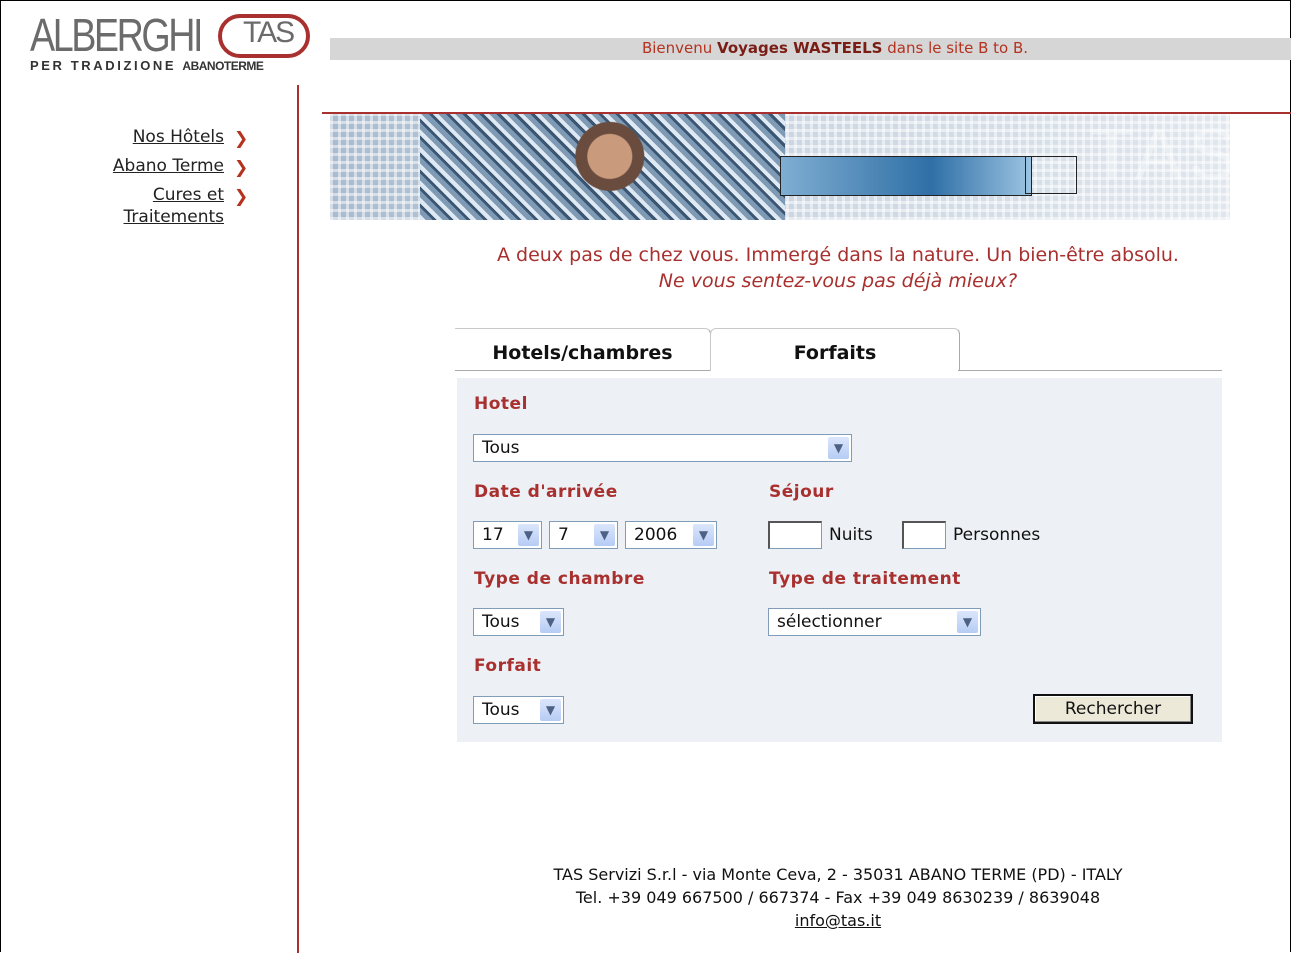  What do you see at coordinates (795, 535) in the screenshot?
I see `nights-input` at bounding box center [795, 535].